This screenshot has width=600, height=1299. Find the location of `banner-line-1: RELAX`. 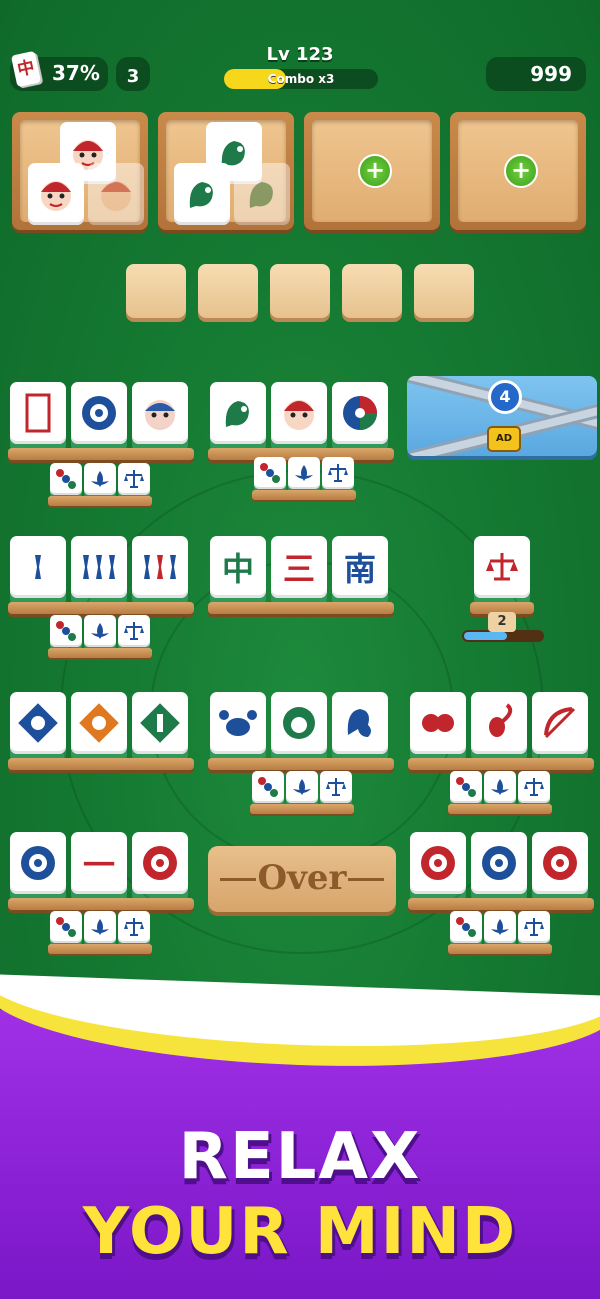

banner-line-1: RELAX is located at coordinates (300, 1157).